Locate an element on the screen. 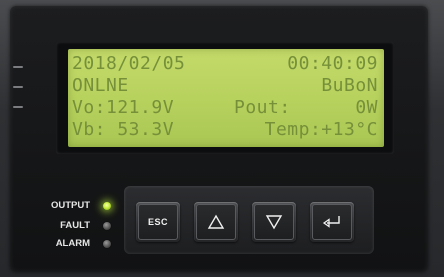 Image resolution: width=444 pixels, height=277 pixels. alarm-led-icon is located at coordinates (107, 244).